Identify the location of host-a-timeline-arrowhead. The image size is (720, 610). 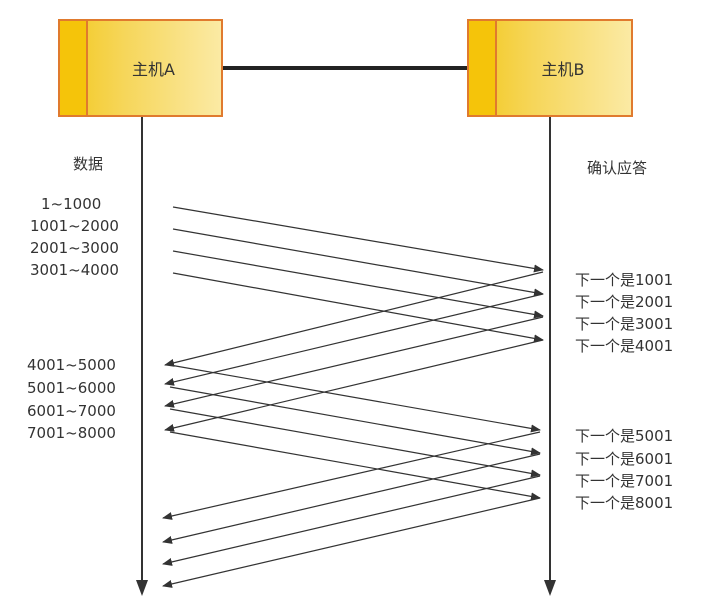
(142, 588).